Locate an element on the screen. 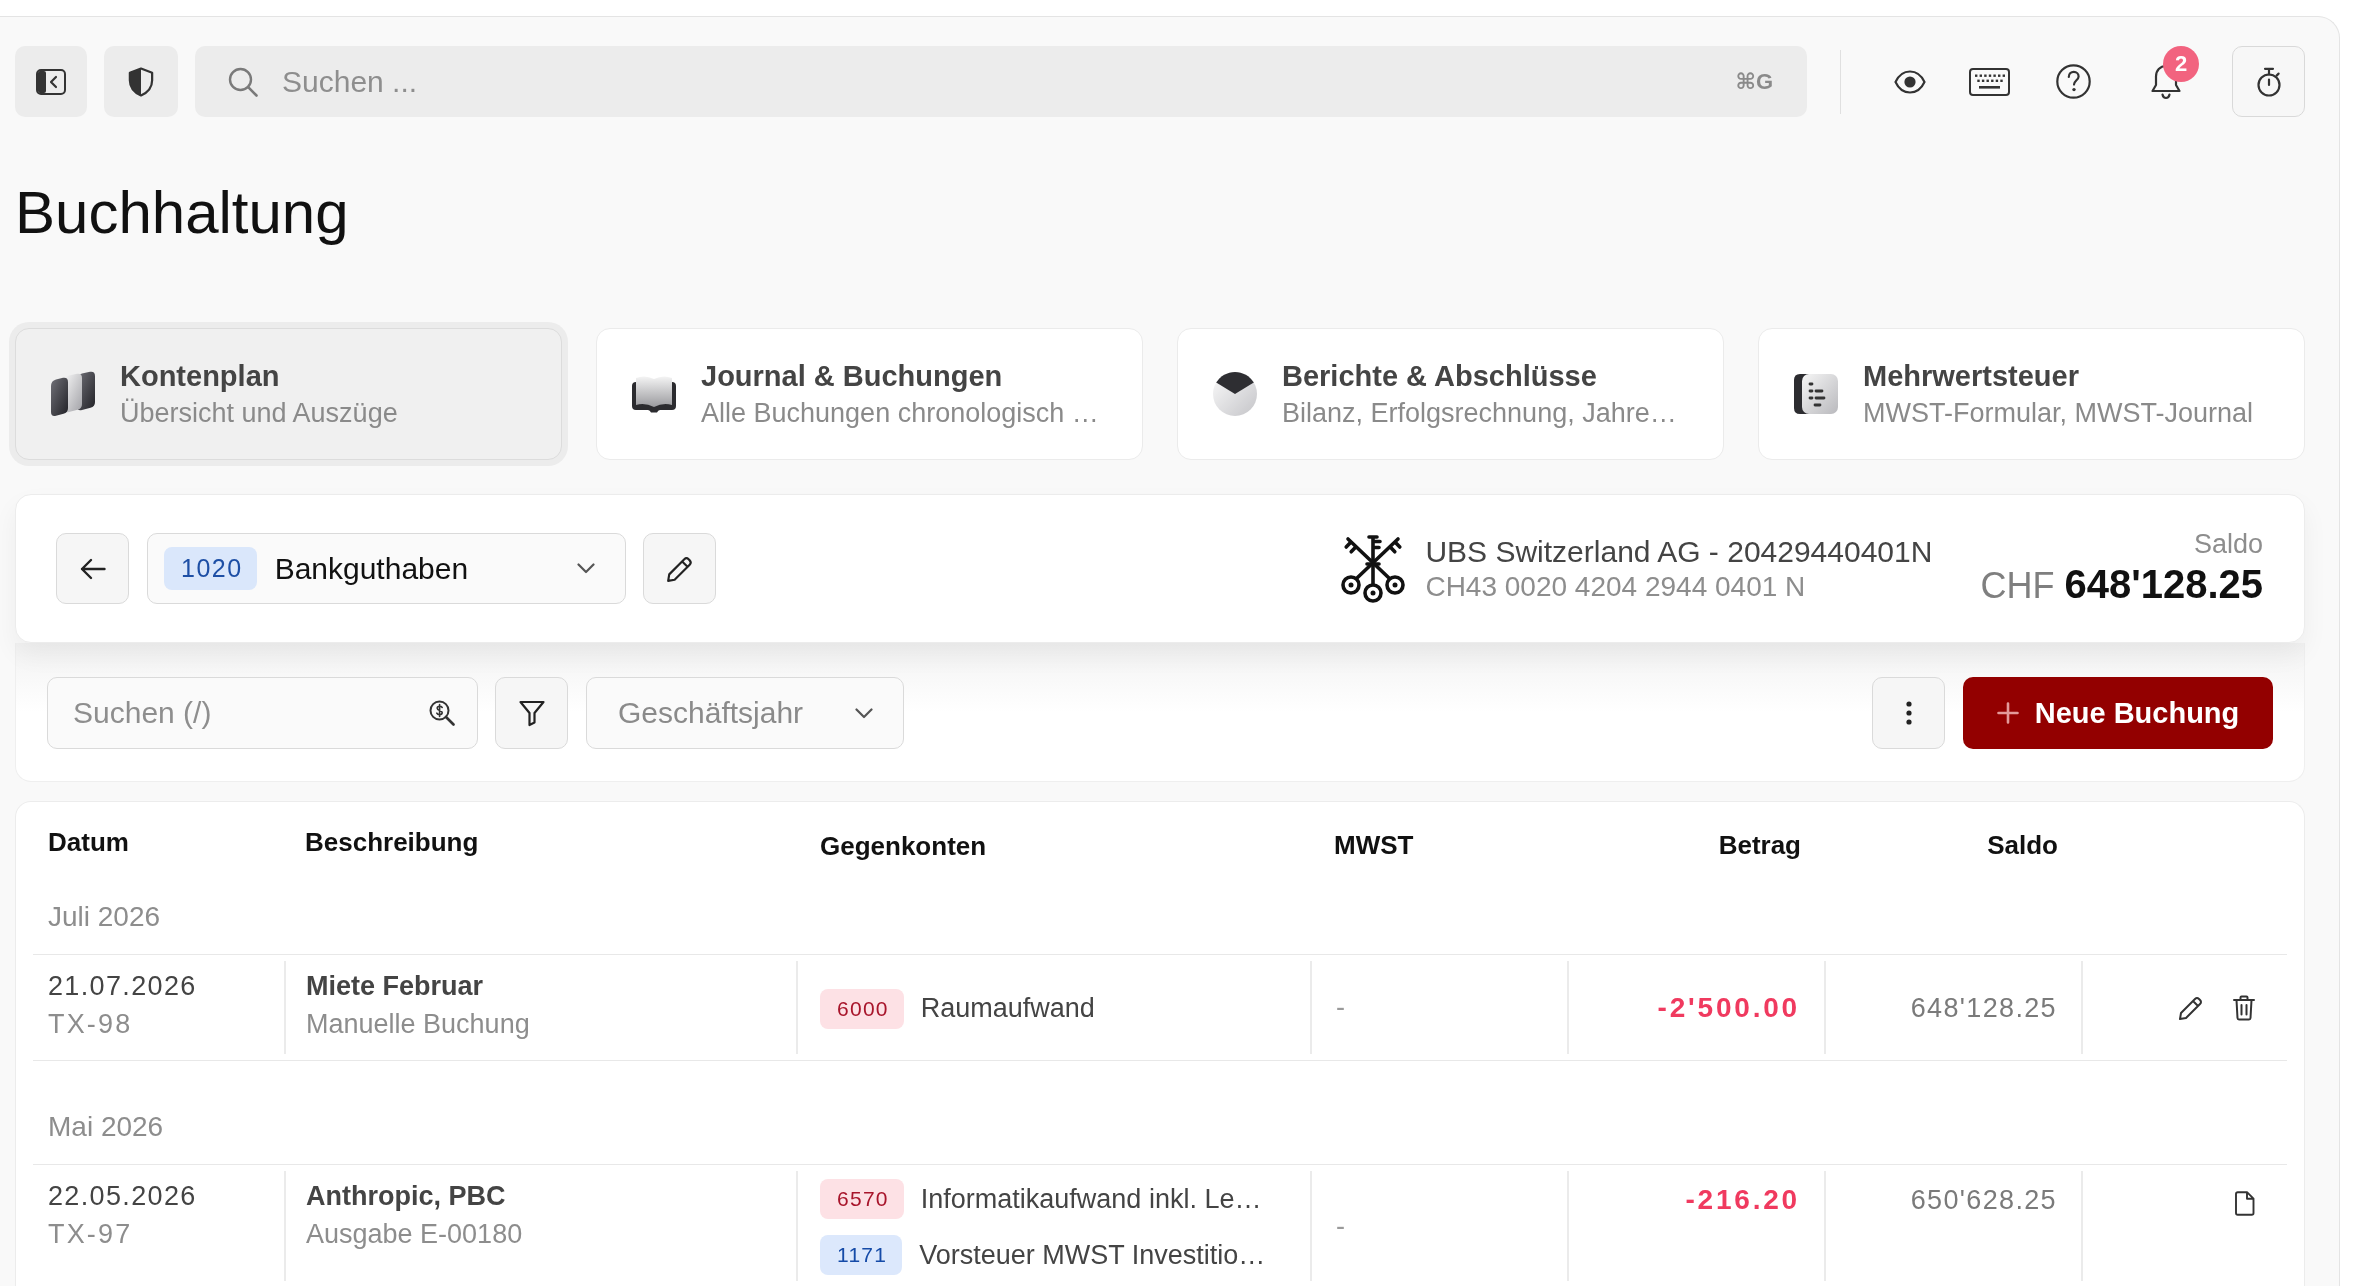  plus-icon is located at coordinates (2007, 713).